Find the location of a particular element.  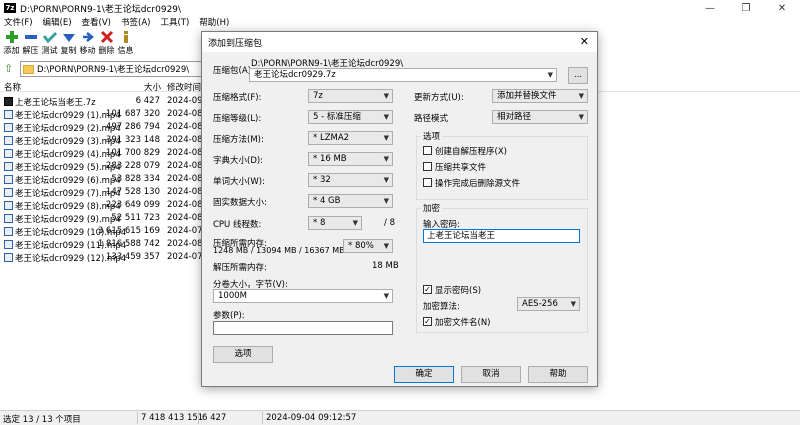

file-size: 101 700 829 is located at coordinates (132, 153).